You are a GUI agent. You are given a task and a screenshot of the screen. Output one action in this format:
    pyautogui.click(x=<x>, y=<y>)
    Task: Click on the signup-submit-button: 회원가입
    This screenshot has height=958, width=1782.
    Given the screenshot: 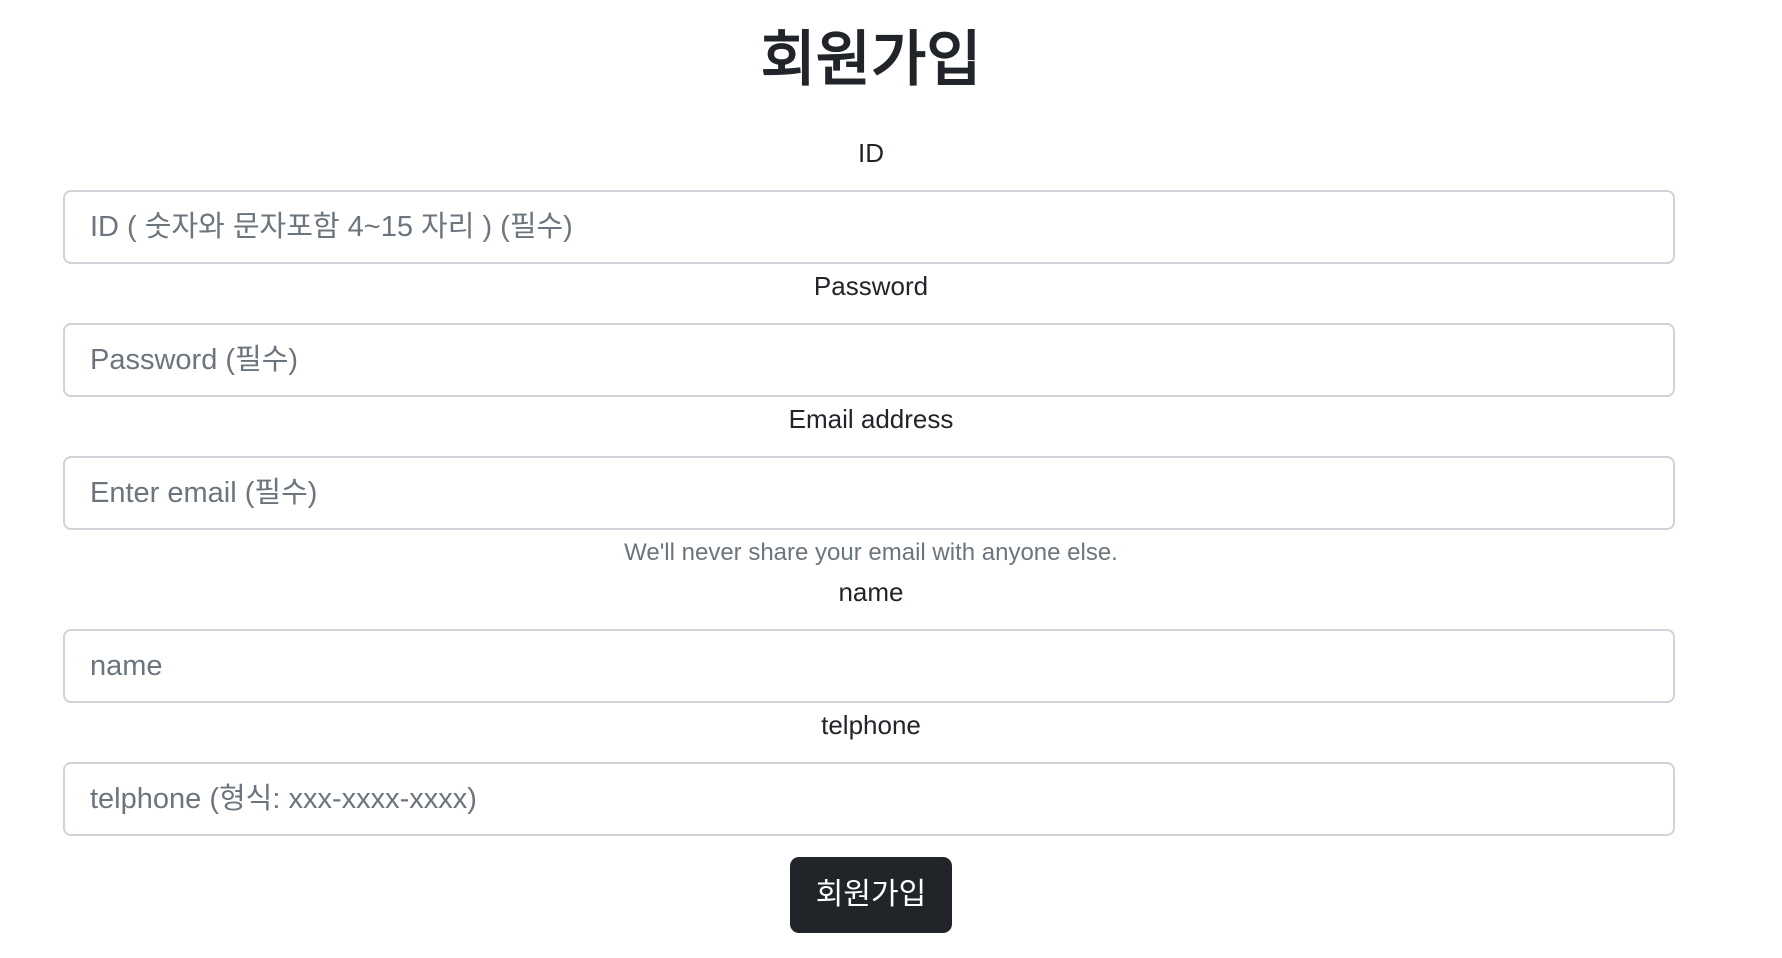 What is the action you would take?
    pyautogui.click(x=871, y=895)
    